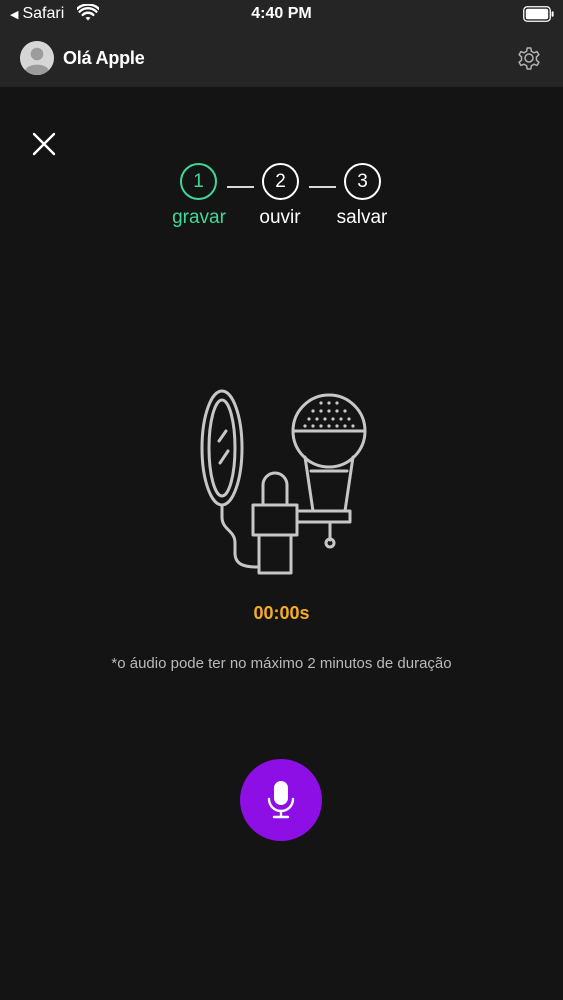  Describe the element at coordinates (529, 58) in the screenshot. I see `gear-icon` at that location.